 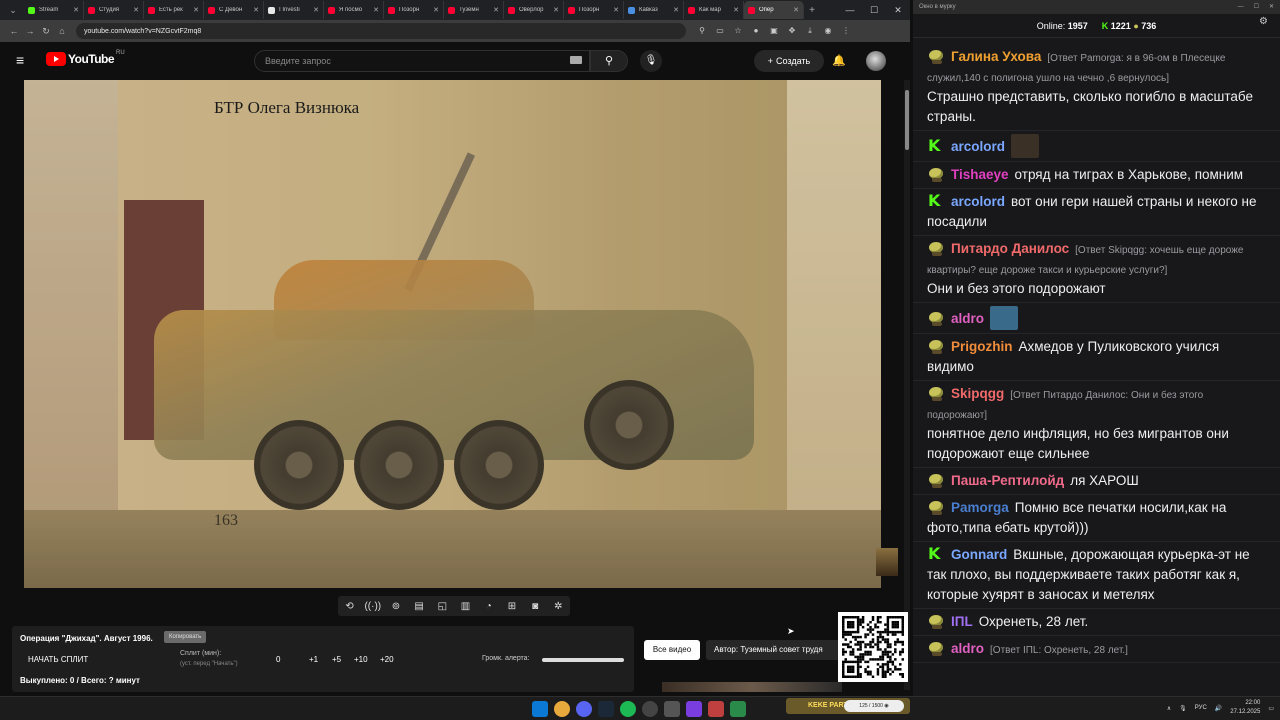 I want to click on all-videos-button: Все видео, so click(x=672, y=650).